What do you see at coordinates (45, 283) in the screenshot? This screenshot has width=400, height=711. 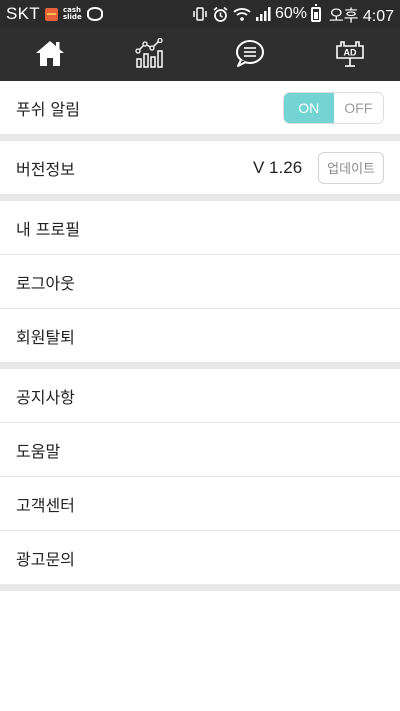 I see `logout-label: 로그아웃` at bounding box center [45, 283].